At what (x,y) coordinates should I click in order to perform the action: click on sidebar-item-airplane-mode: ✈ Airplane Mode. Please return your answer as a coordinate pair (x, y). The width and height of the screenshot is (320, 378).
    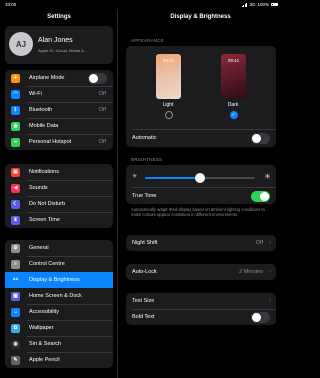
    Looking at the image, I should click on (59, 78).